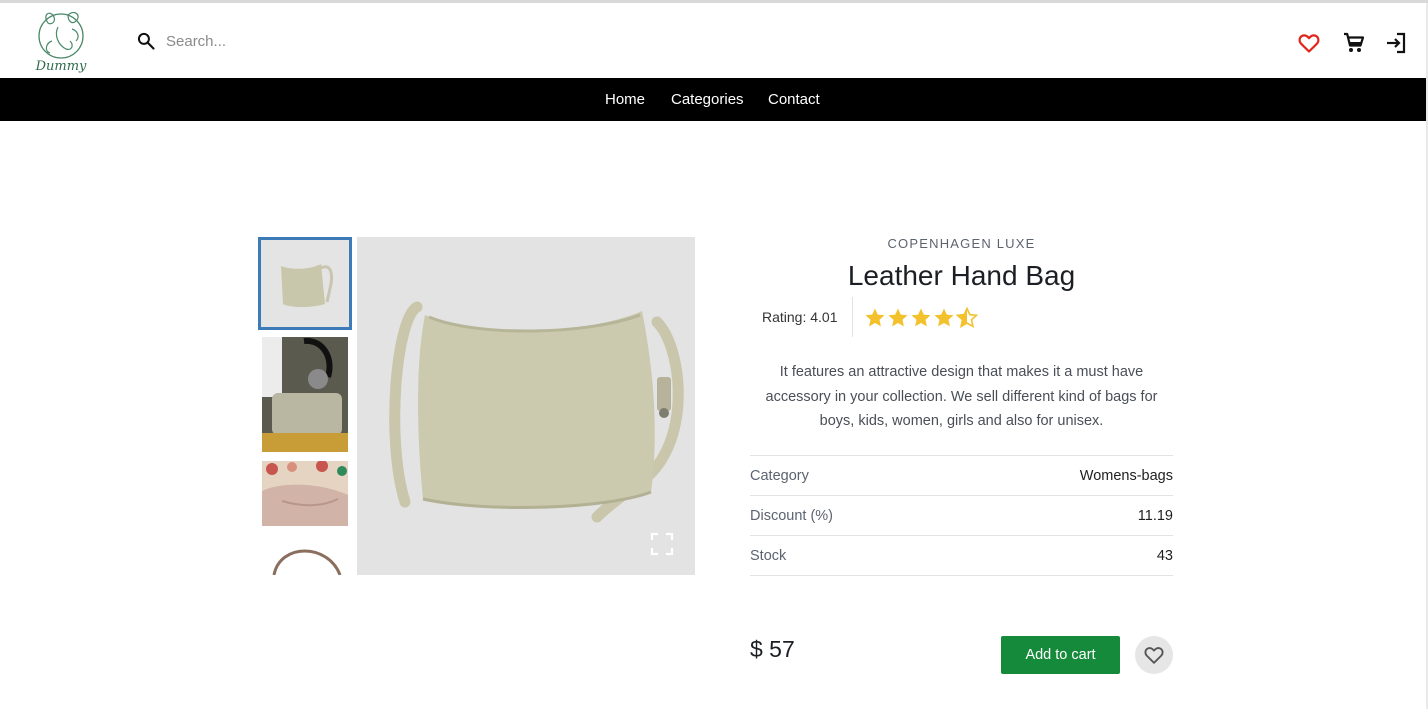 The height and width of the screenshot is (709, 1428). Describe the element at coordinates (779, 475) in the screenshot. I see `spec-key: Category` at that location.